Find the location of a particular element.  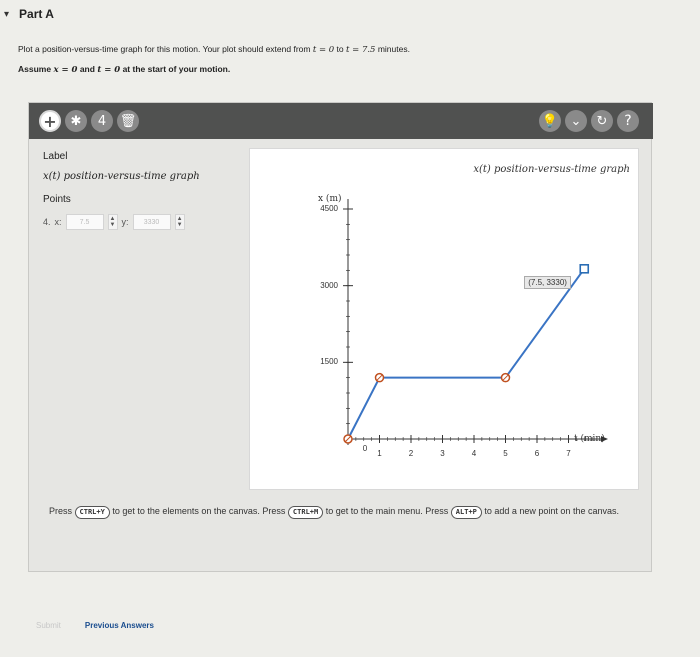

y-axis-label: x (m) is located at coordinates (330, 199).